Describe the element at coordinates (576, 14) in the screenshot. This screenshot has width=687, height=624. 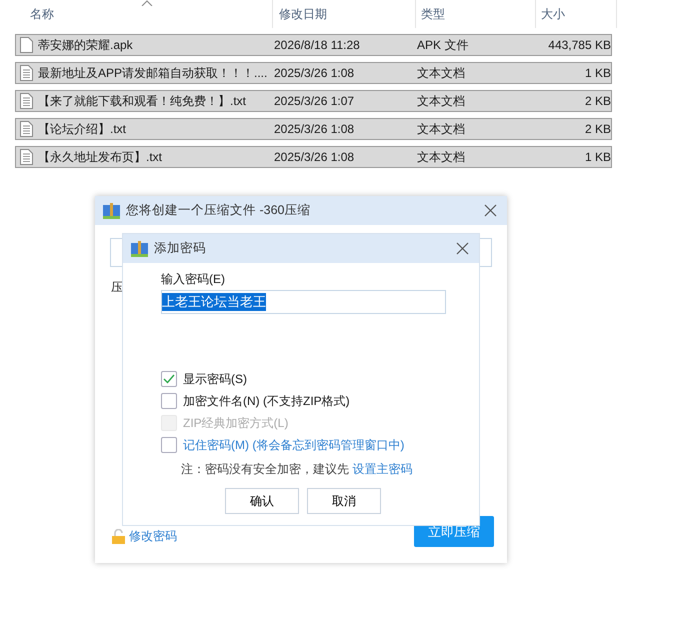
I see `column-header: 大小` at that location.